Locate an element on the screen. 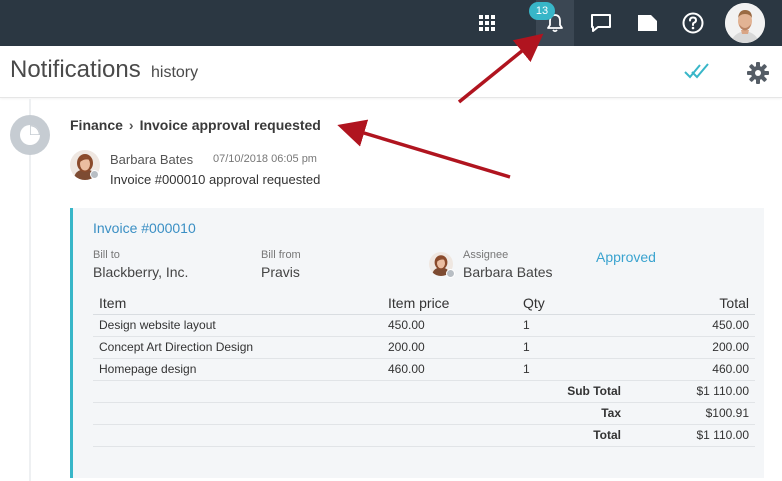  double-check-icon is located at coordinates (696, 71).